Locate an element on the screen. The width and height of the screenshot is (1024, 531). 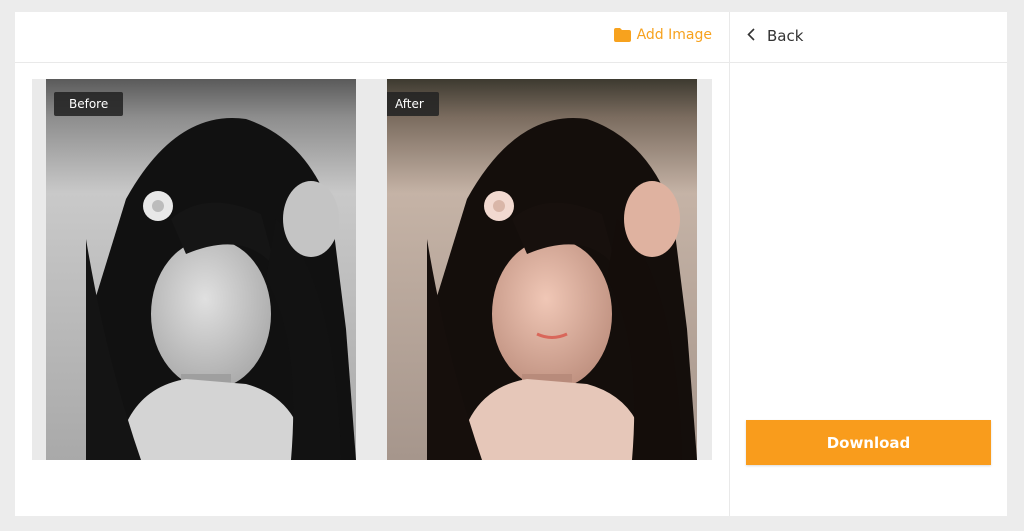
add-image-label: Add Image is located at coordinates (674, 35).